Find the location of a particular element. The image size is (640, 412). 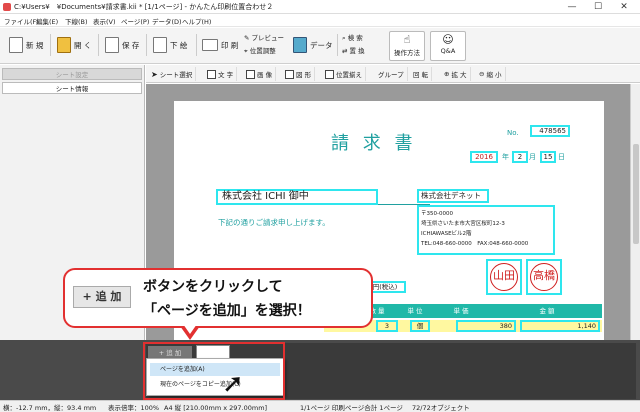

preview-button: ✎ プレビュー is located at coordinates (264, 37).